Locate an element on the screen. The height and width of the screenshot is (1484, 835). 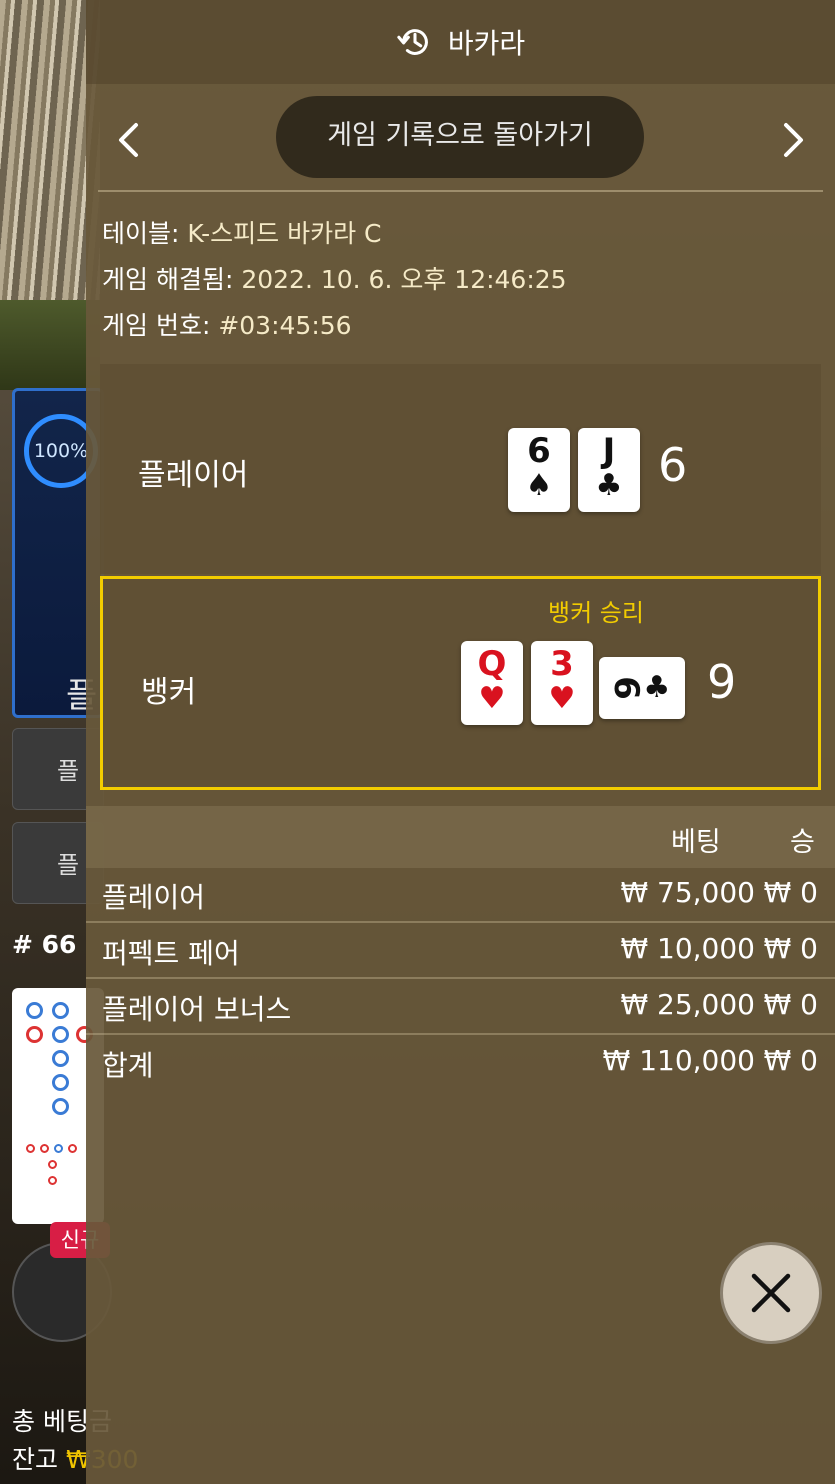
banker-third-card: 6 ♣ is located at coordinates (642, 688).